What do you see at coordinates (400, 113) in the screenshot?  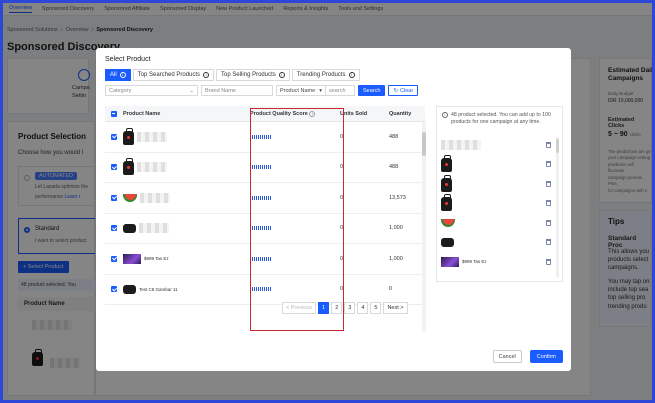 I see `col-quantity: Quantity` at bounding box center [400, 113].